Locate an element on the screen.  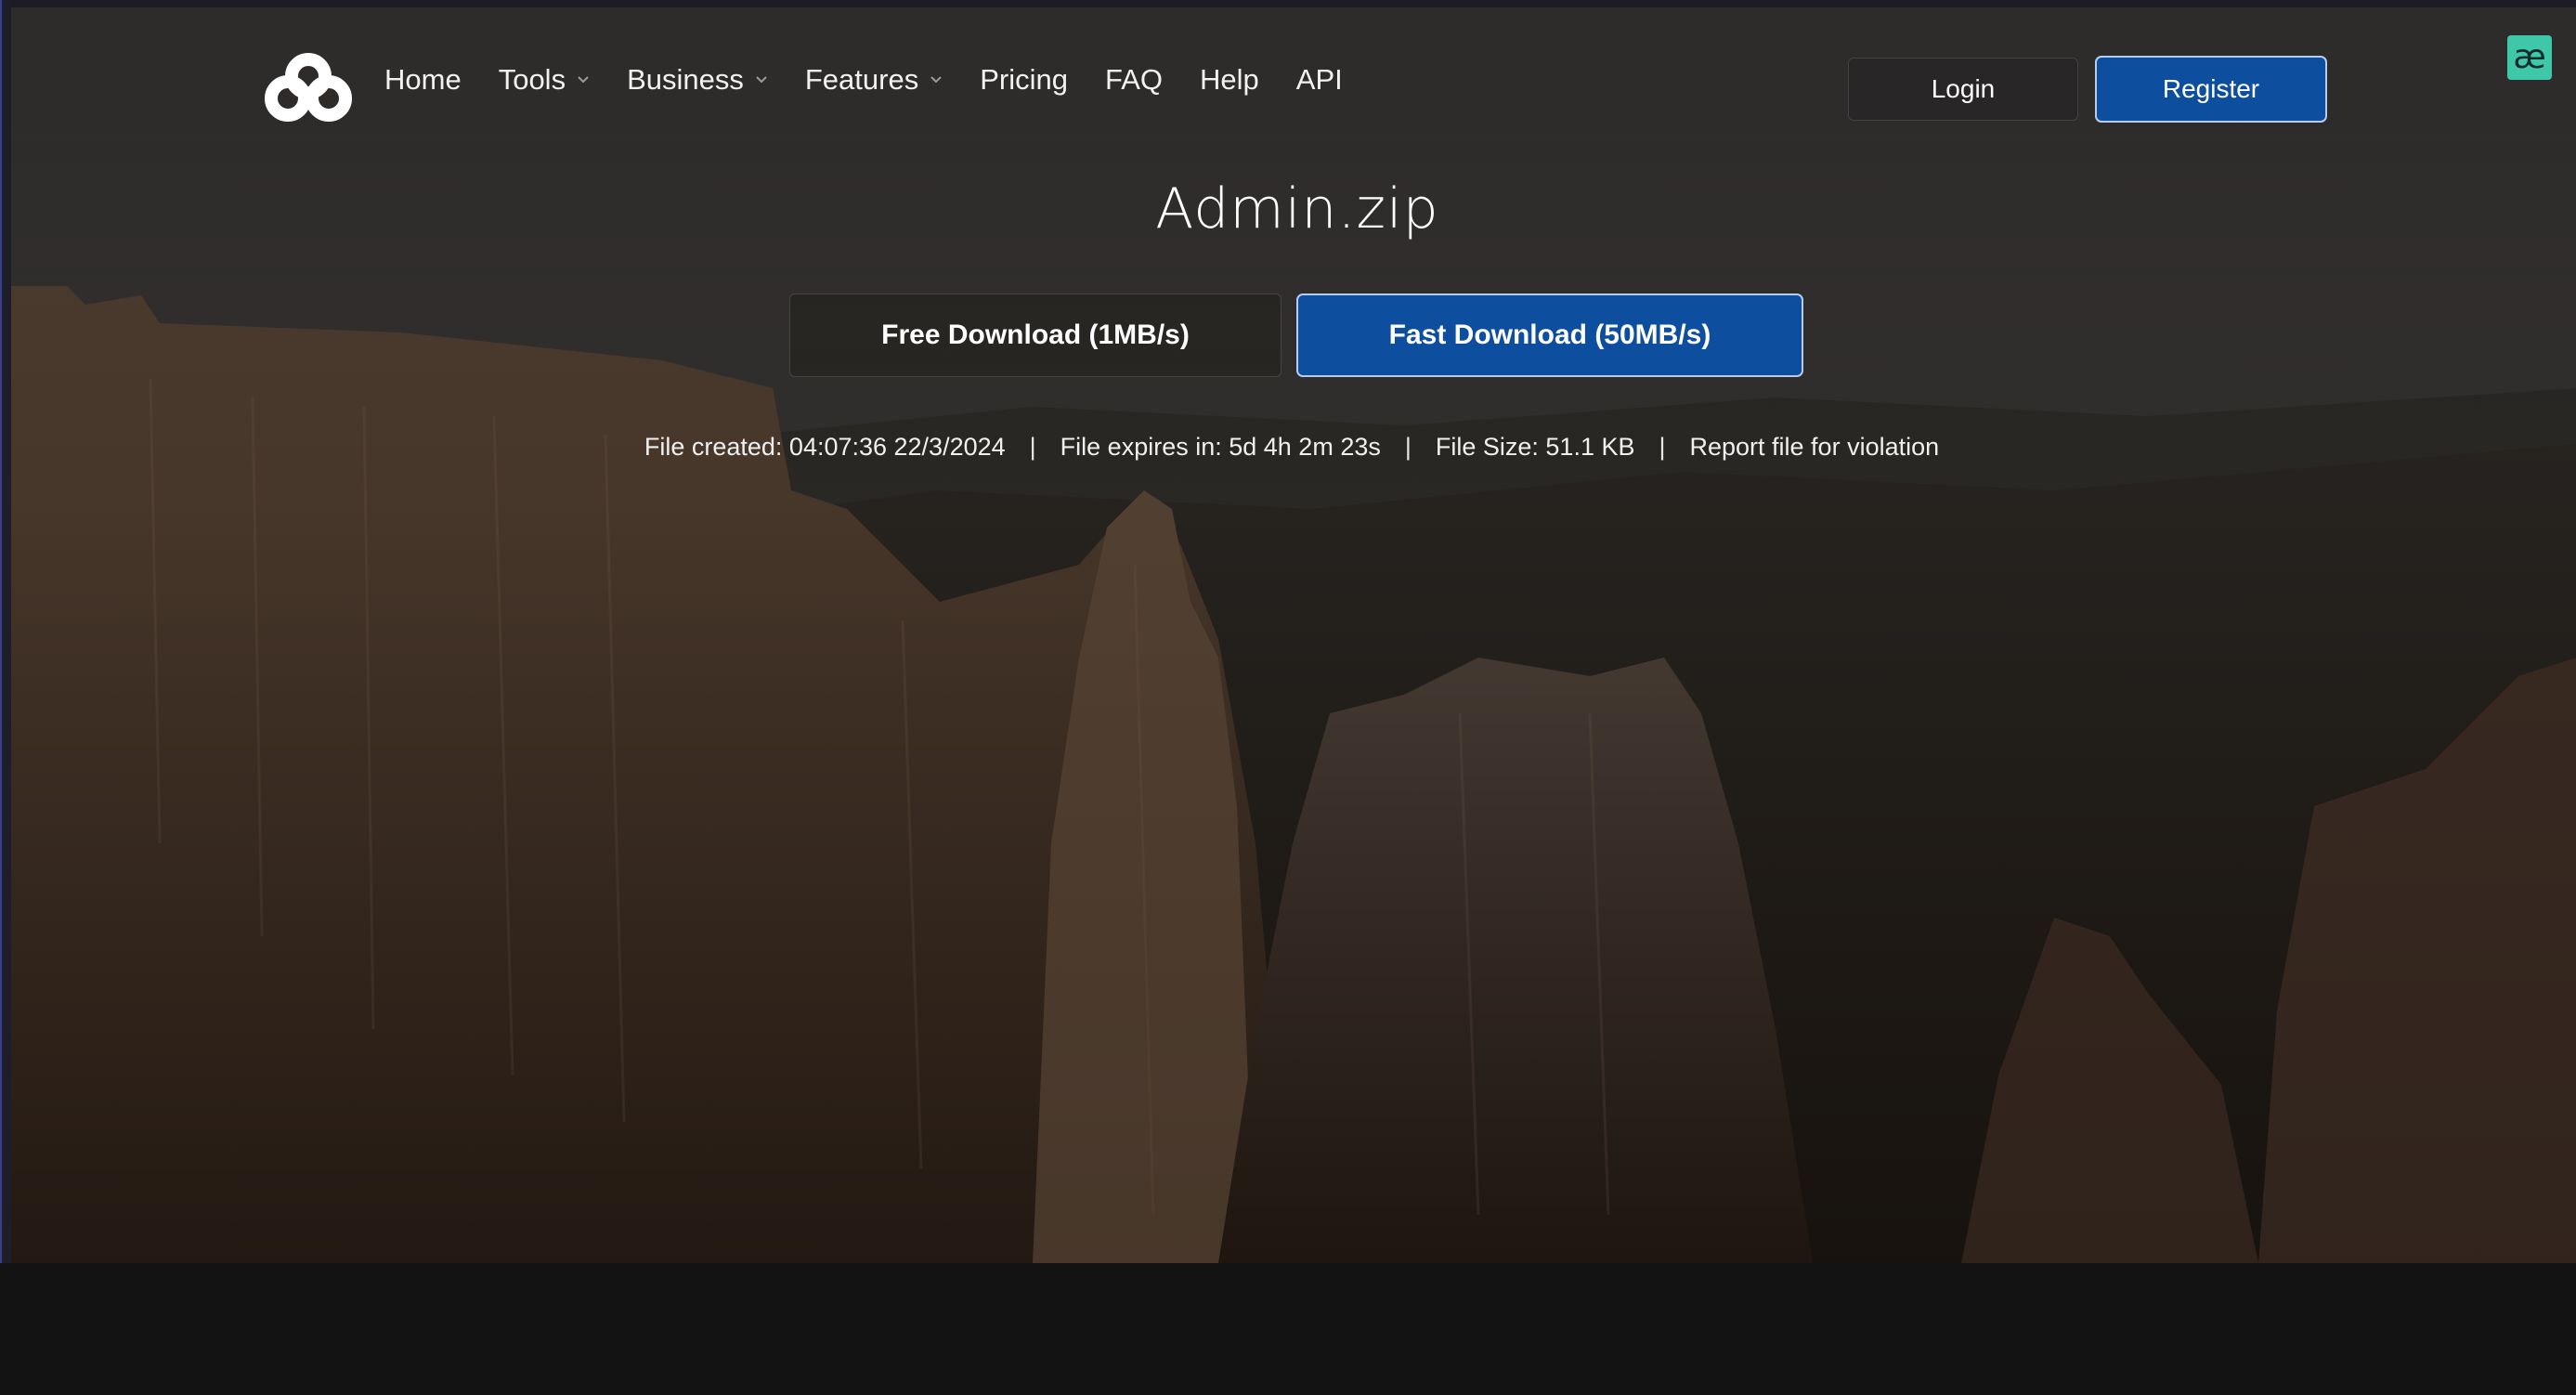
nav-pricing: Pricing is located at coordinates (1024, 80).